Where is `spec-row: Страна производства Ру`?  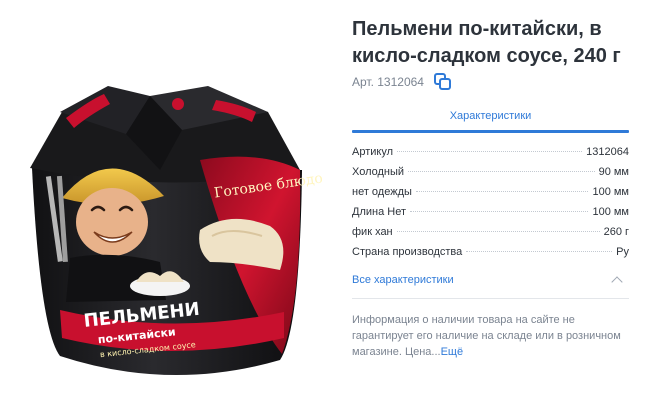
spec-row: Страна производства Ру is located at coordinates (490, 256).